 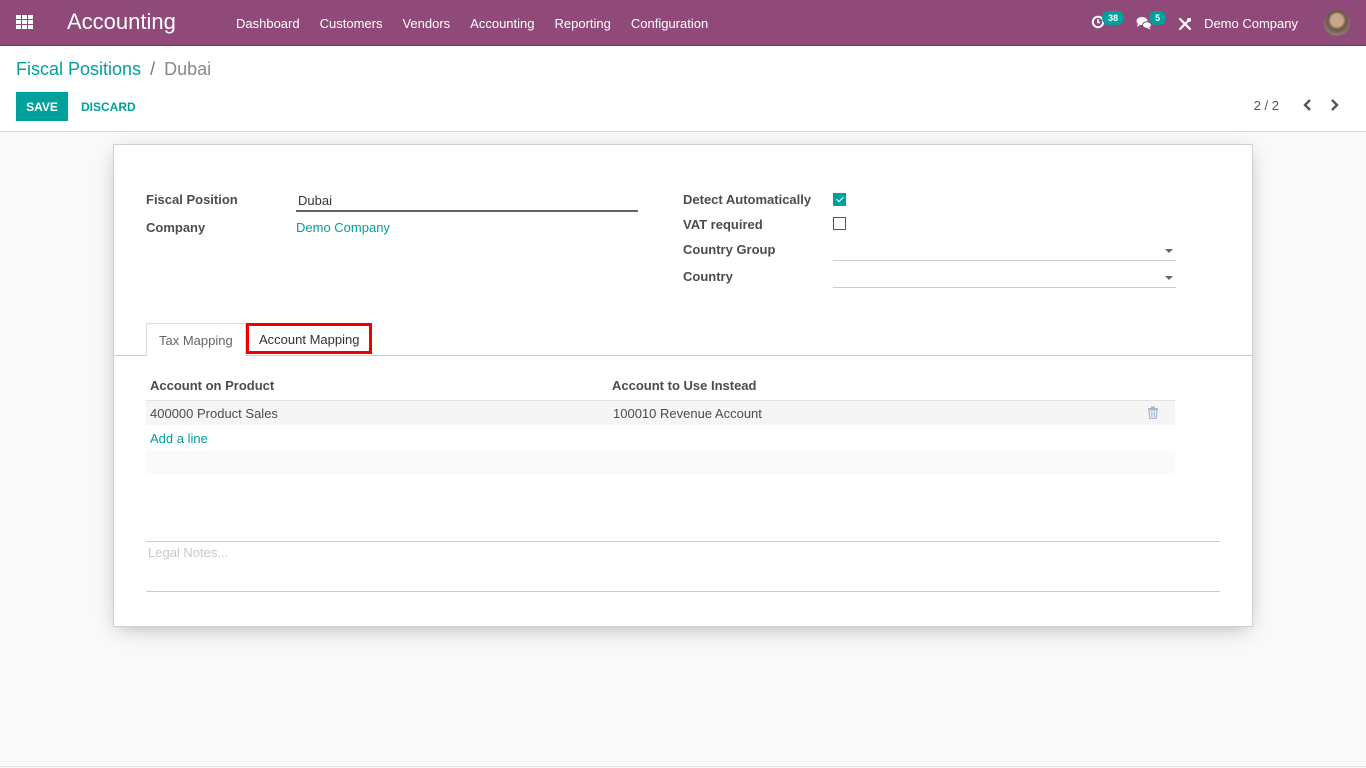 I want to click on table-empty-row, so click(x=660, y=463).